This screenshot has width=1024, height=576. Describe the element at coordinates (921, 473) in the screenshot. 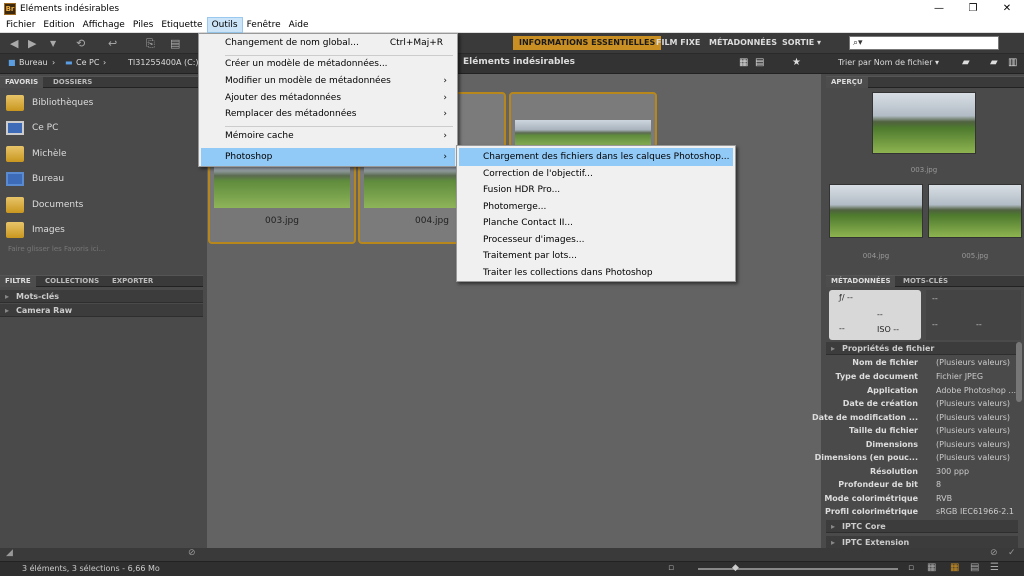

I see `property-row: Résolution 300 ppp` at that location.